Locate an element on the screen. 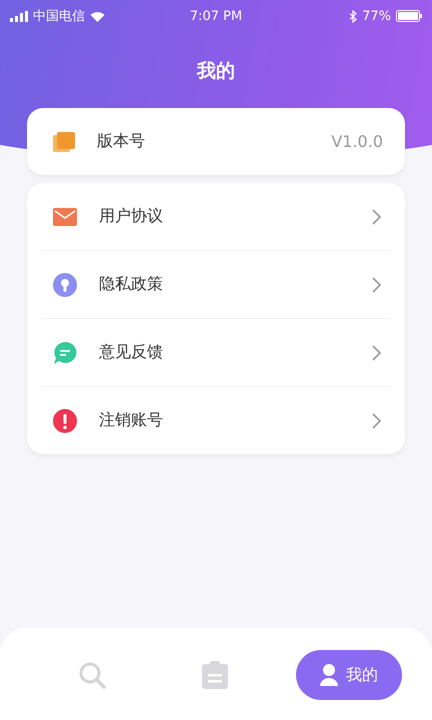  book-icon is located at coordinates (64, 142).